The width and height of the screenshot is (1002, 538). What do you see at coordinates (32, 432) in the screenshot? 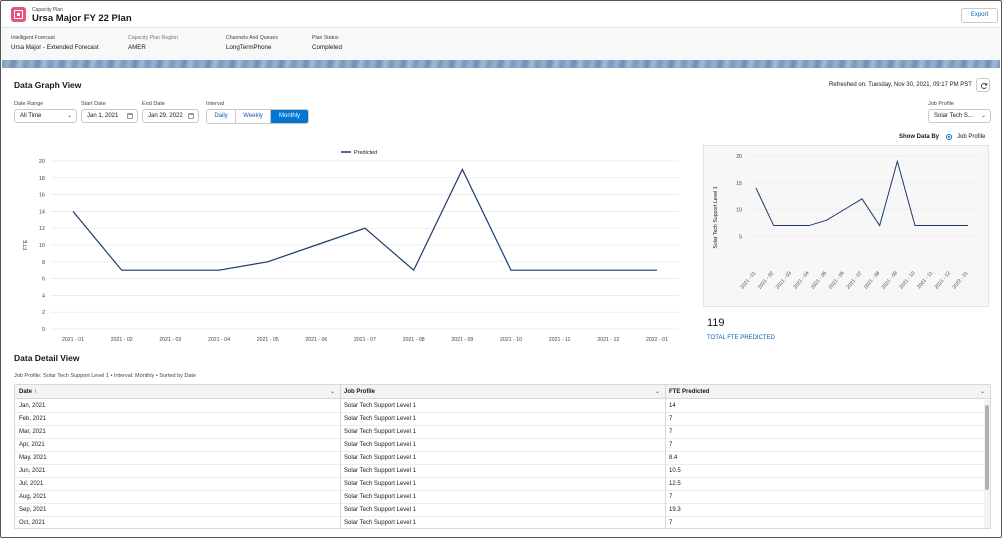
I see `cell-date: Mar, 2021` at bounding box center [32, 432].